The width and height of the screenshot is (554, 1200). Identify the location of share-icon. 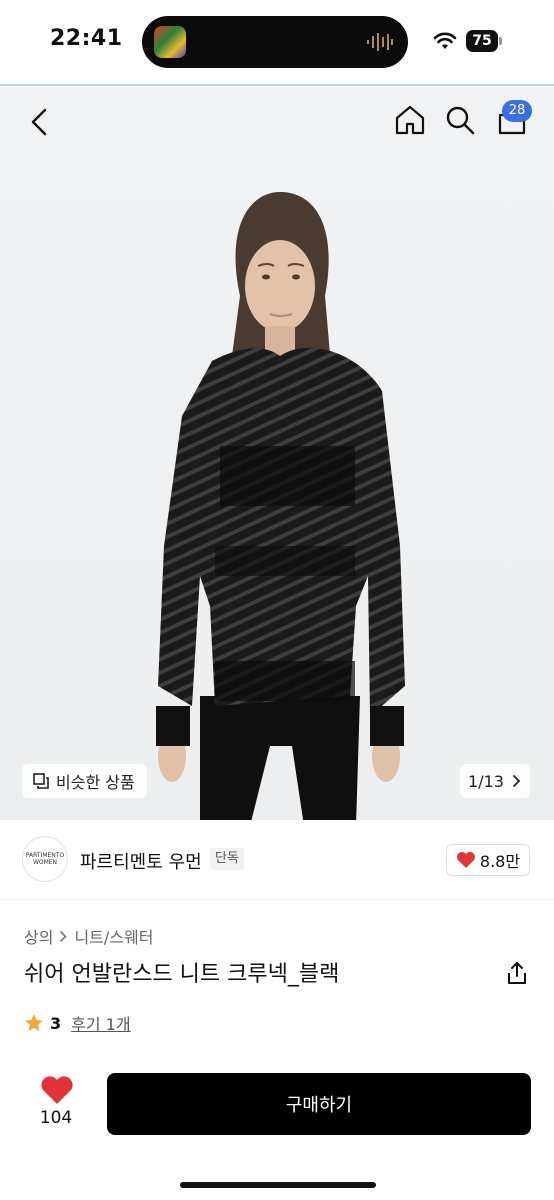
(517, 973).